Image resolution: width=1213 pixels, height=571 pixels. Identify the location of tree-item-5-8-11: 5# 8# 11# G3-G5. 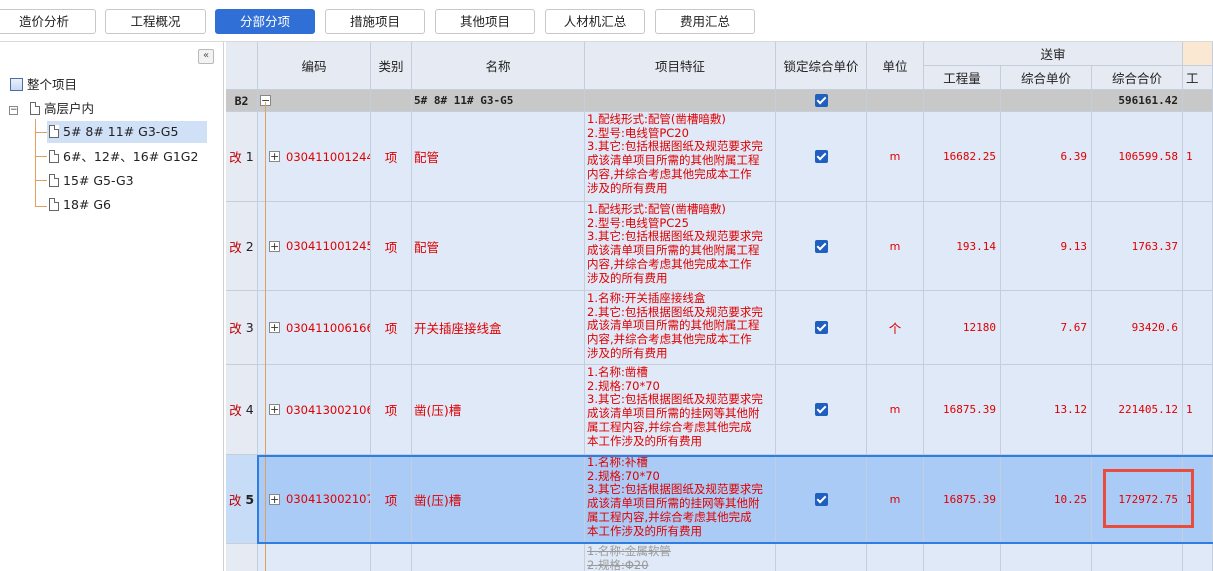
(127, 132).